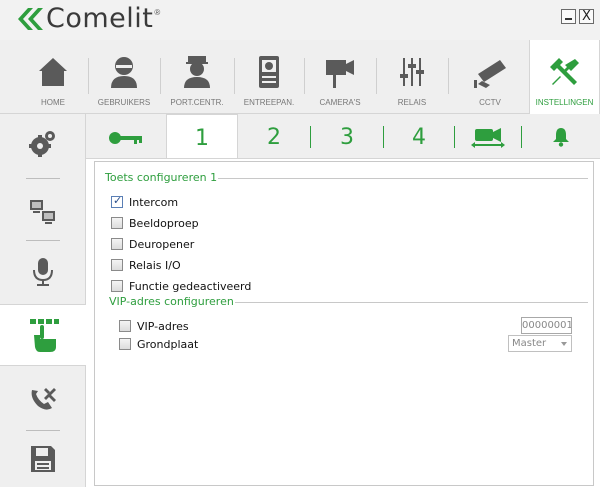 The width and height of the screenshot is (600, 487). I want to click on nav-gebruikers: GEBRUIKERS, so click(124, 77).